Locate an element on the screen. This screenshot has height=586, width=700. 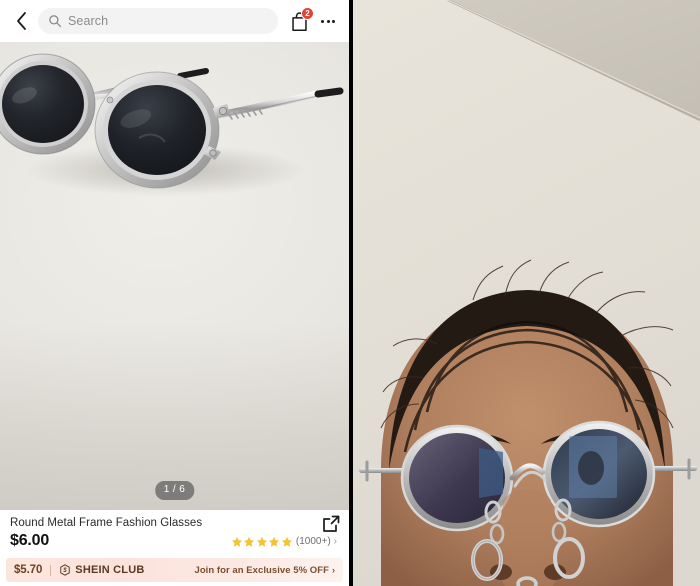
rating-link: (1000+) › is located at coordinates (284, 543).